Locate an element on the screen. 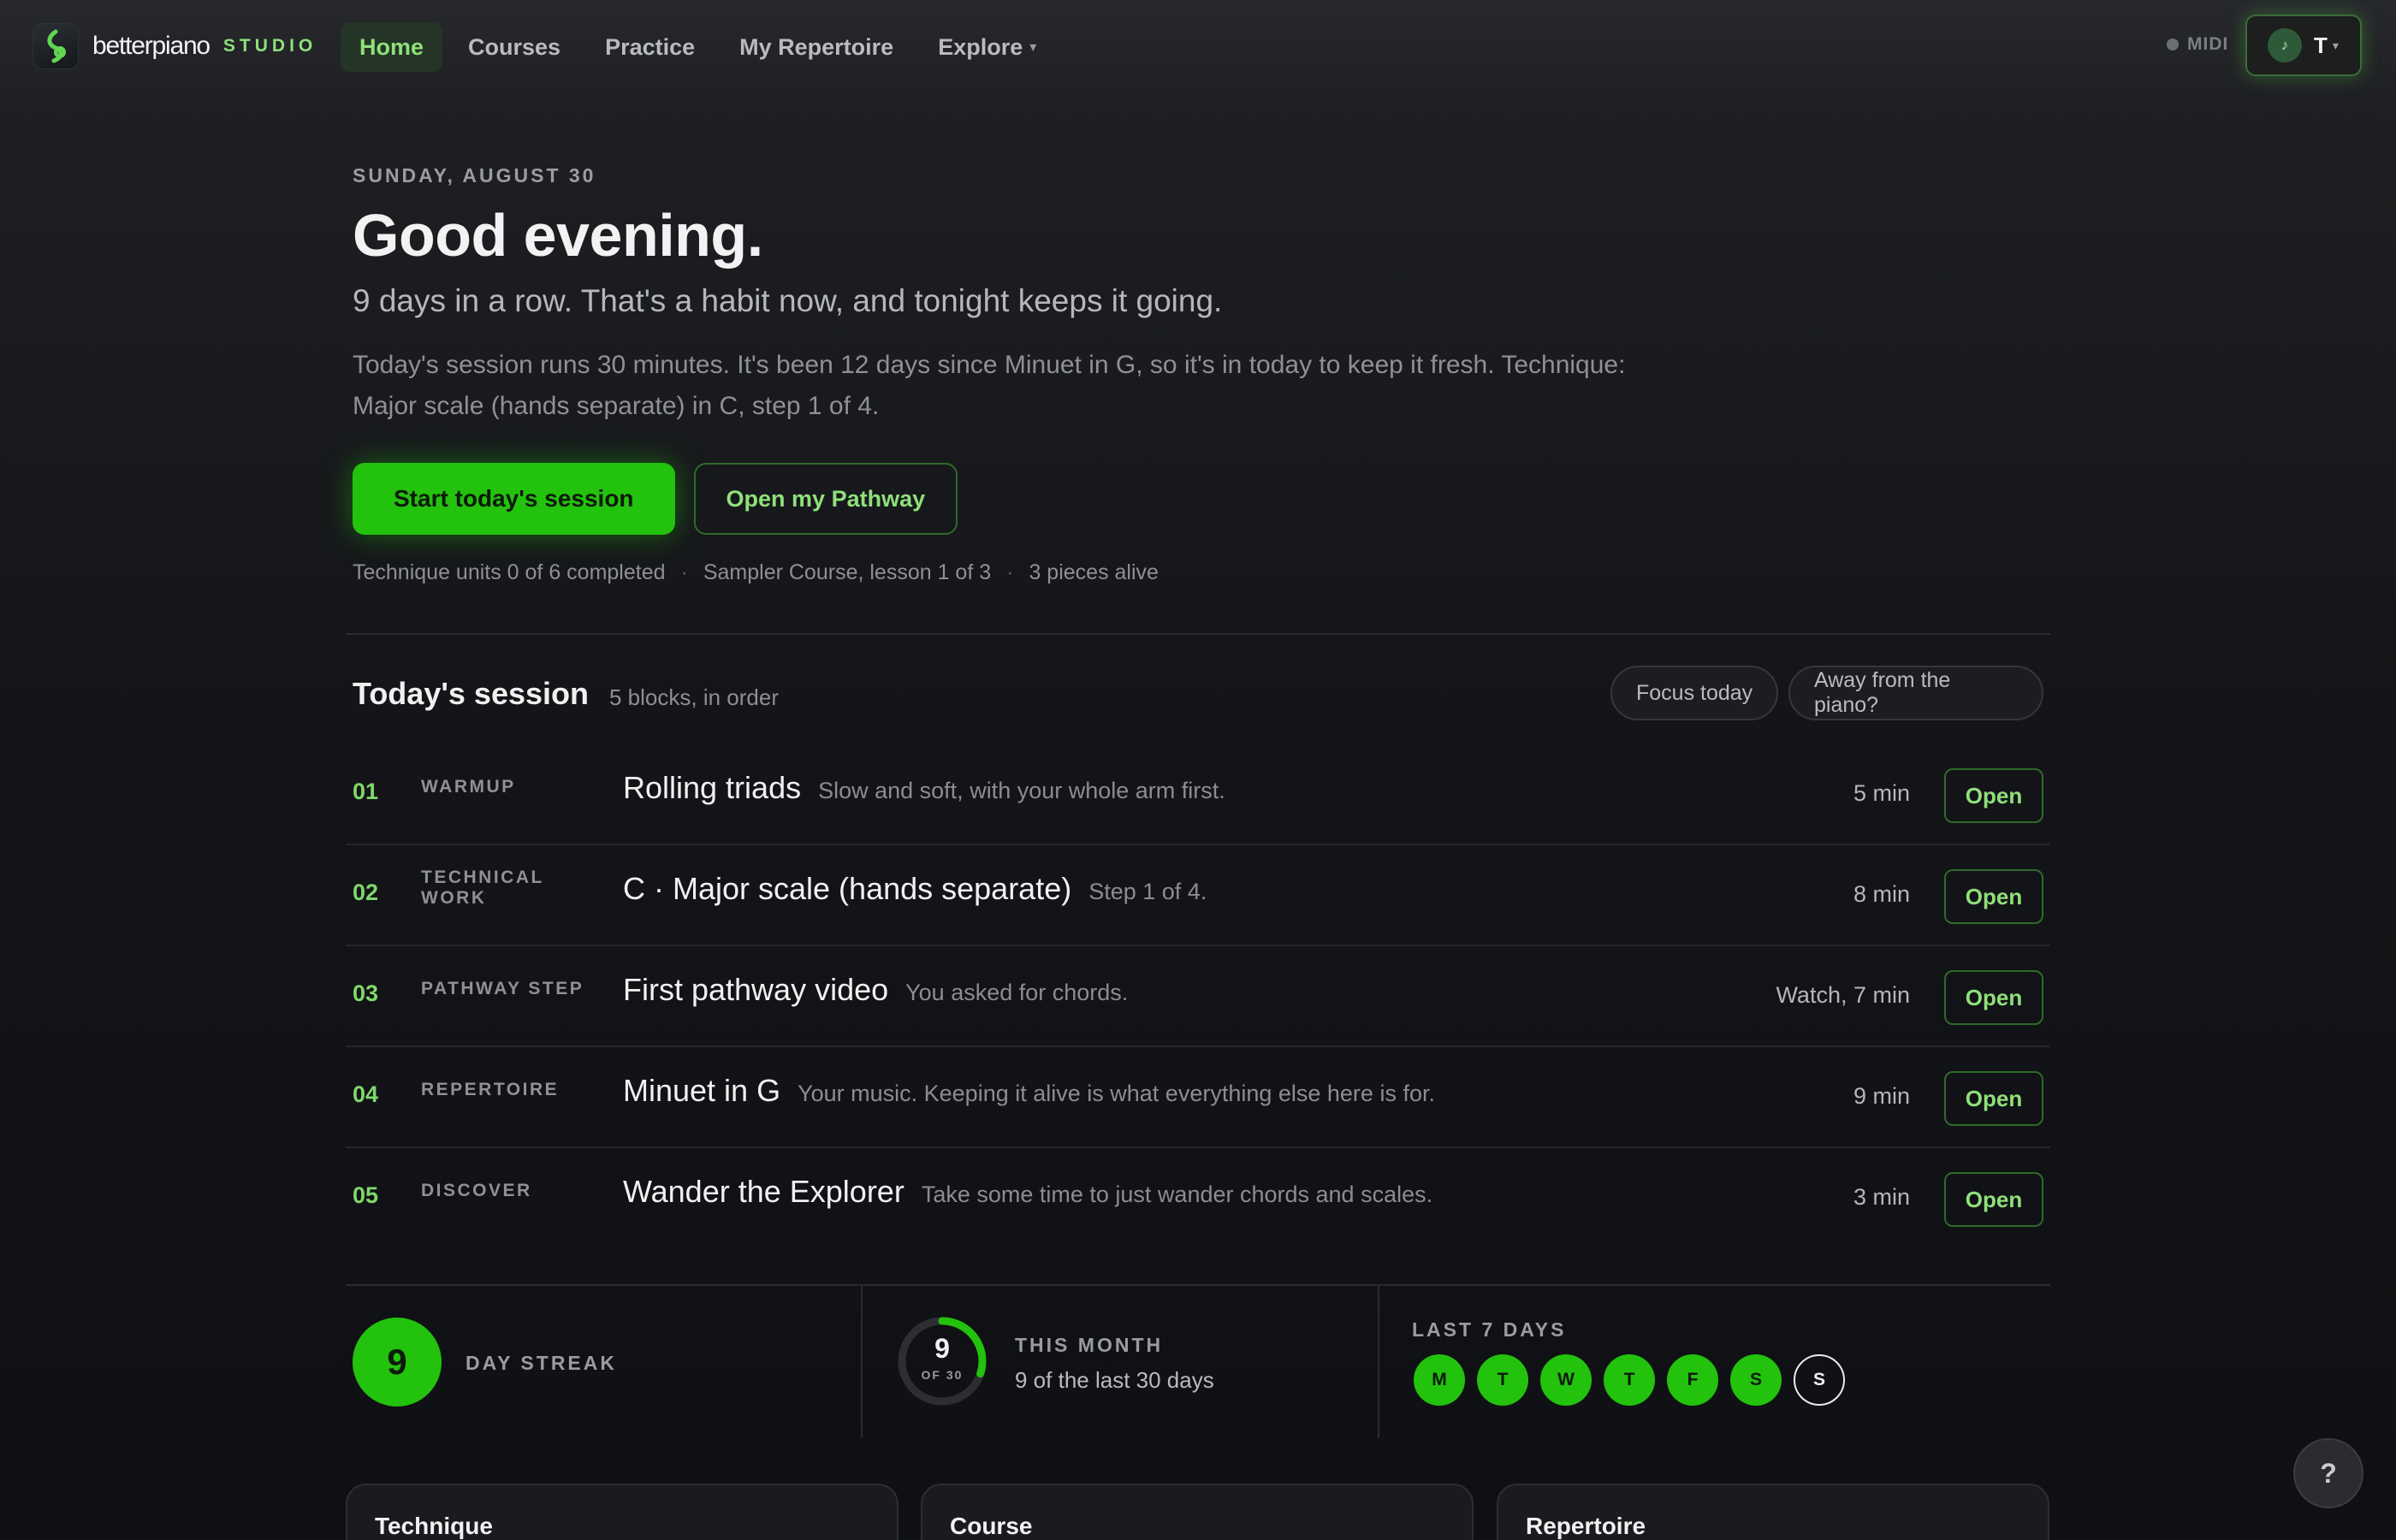  block-duration: 5 min is located at coordinates (1881, 793).